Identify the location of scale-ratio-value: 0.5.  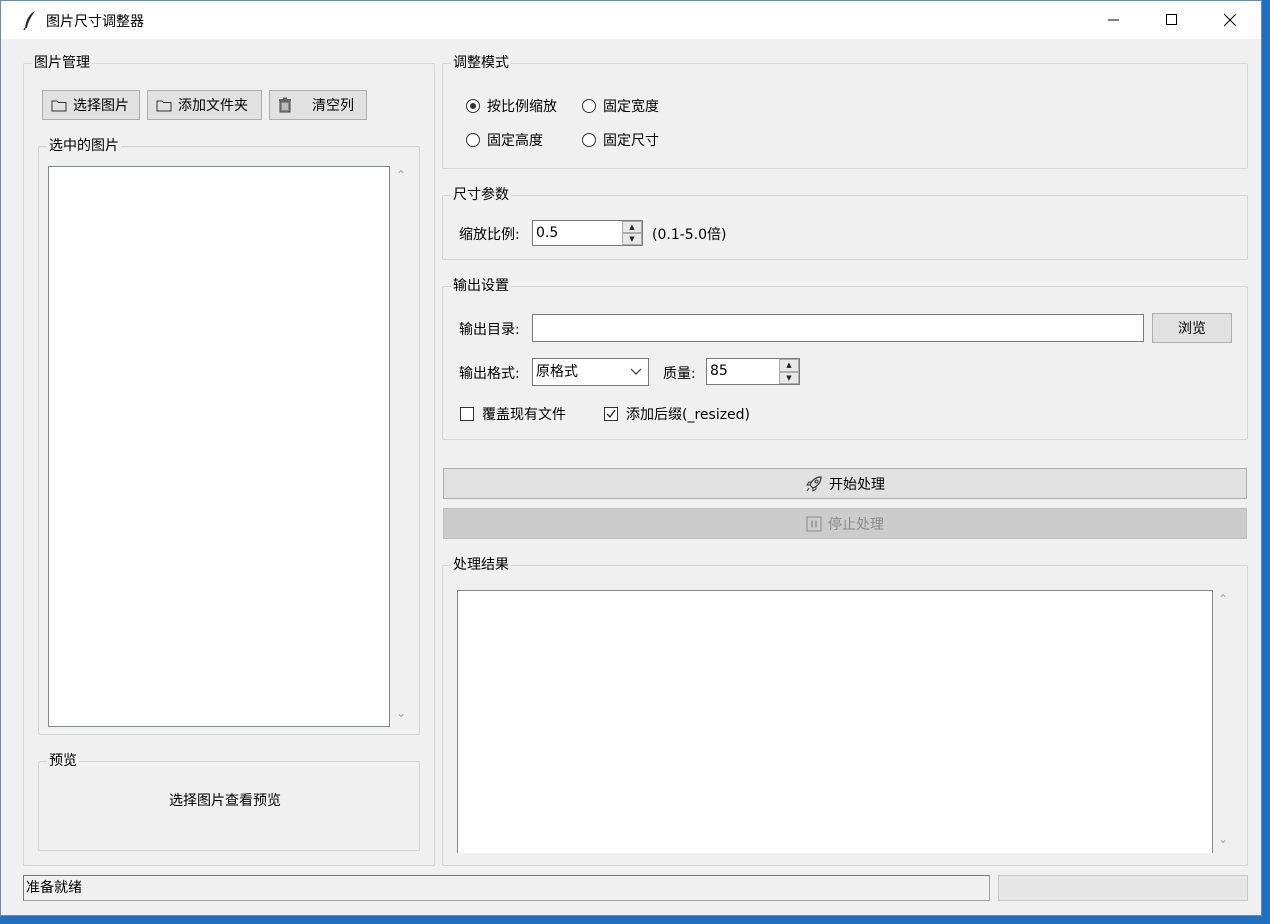
(547, 233).